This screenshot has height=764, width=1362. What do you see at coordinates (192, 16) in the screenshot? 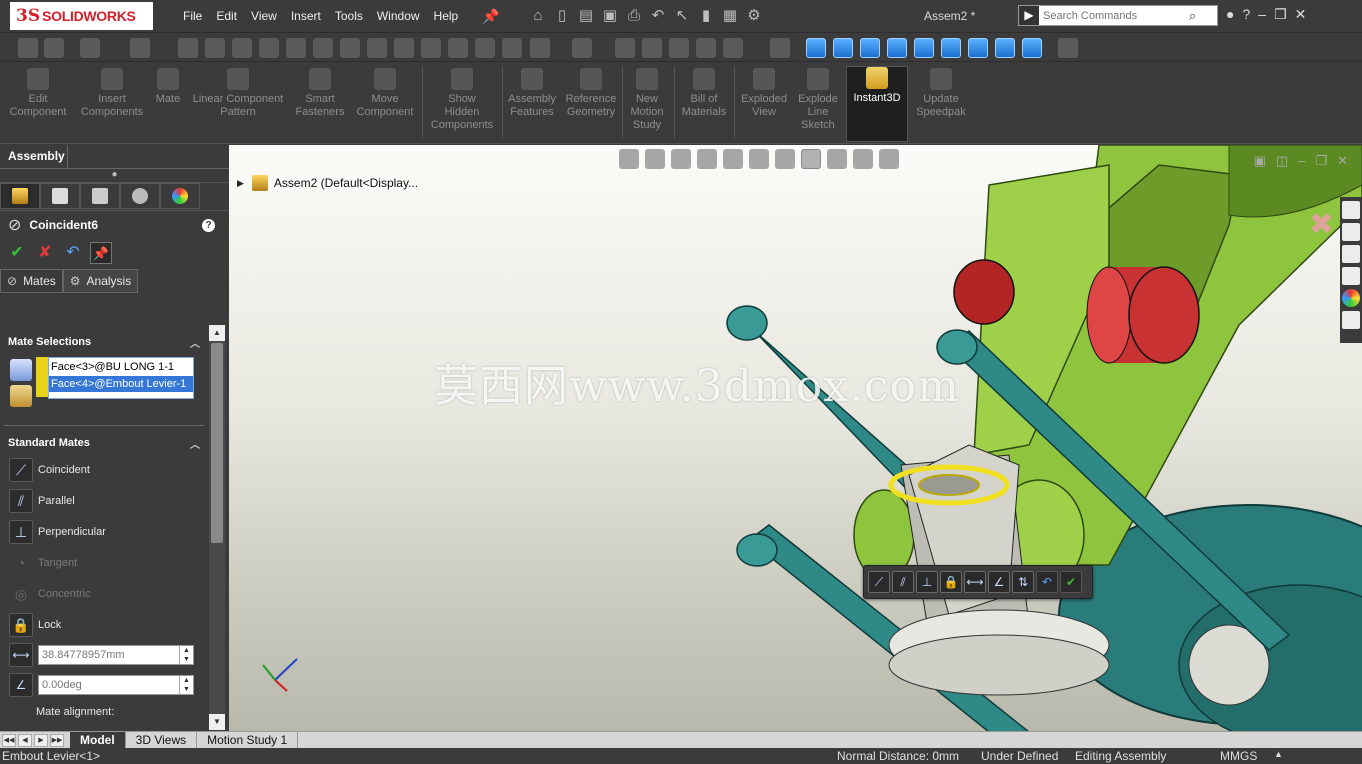
I see `menu-file: File` at bounding box center [192, 16].